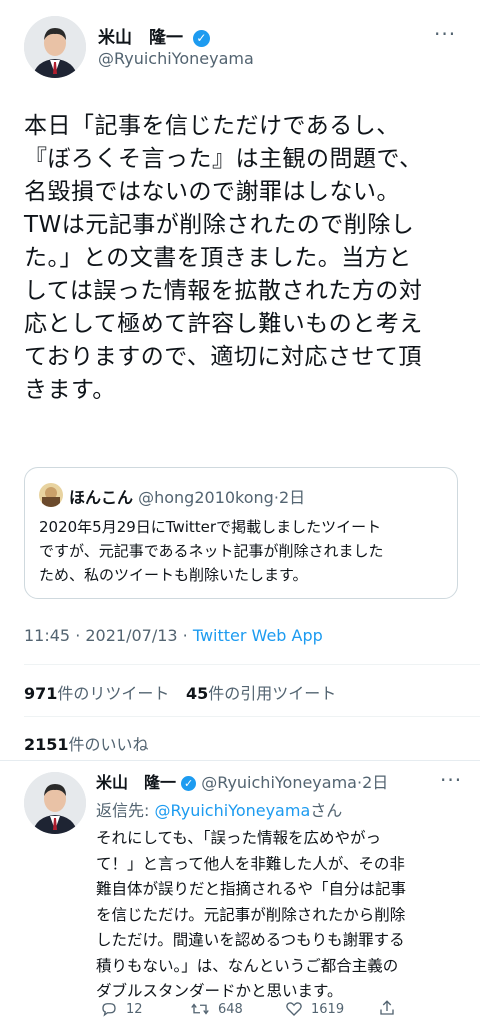 The image size is (480, 1029). What do you see at coordinates (239, 838) in the screenshot?
I see `reply-line: それにしても、「誤った情報を広めやがっ` at bounding box center [239, 838].